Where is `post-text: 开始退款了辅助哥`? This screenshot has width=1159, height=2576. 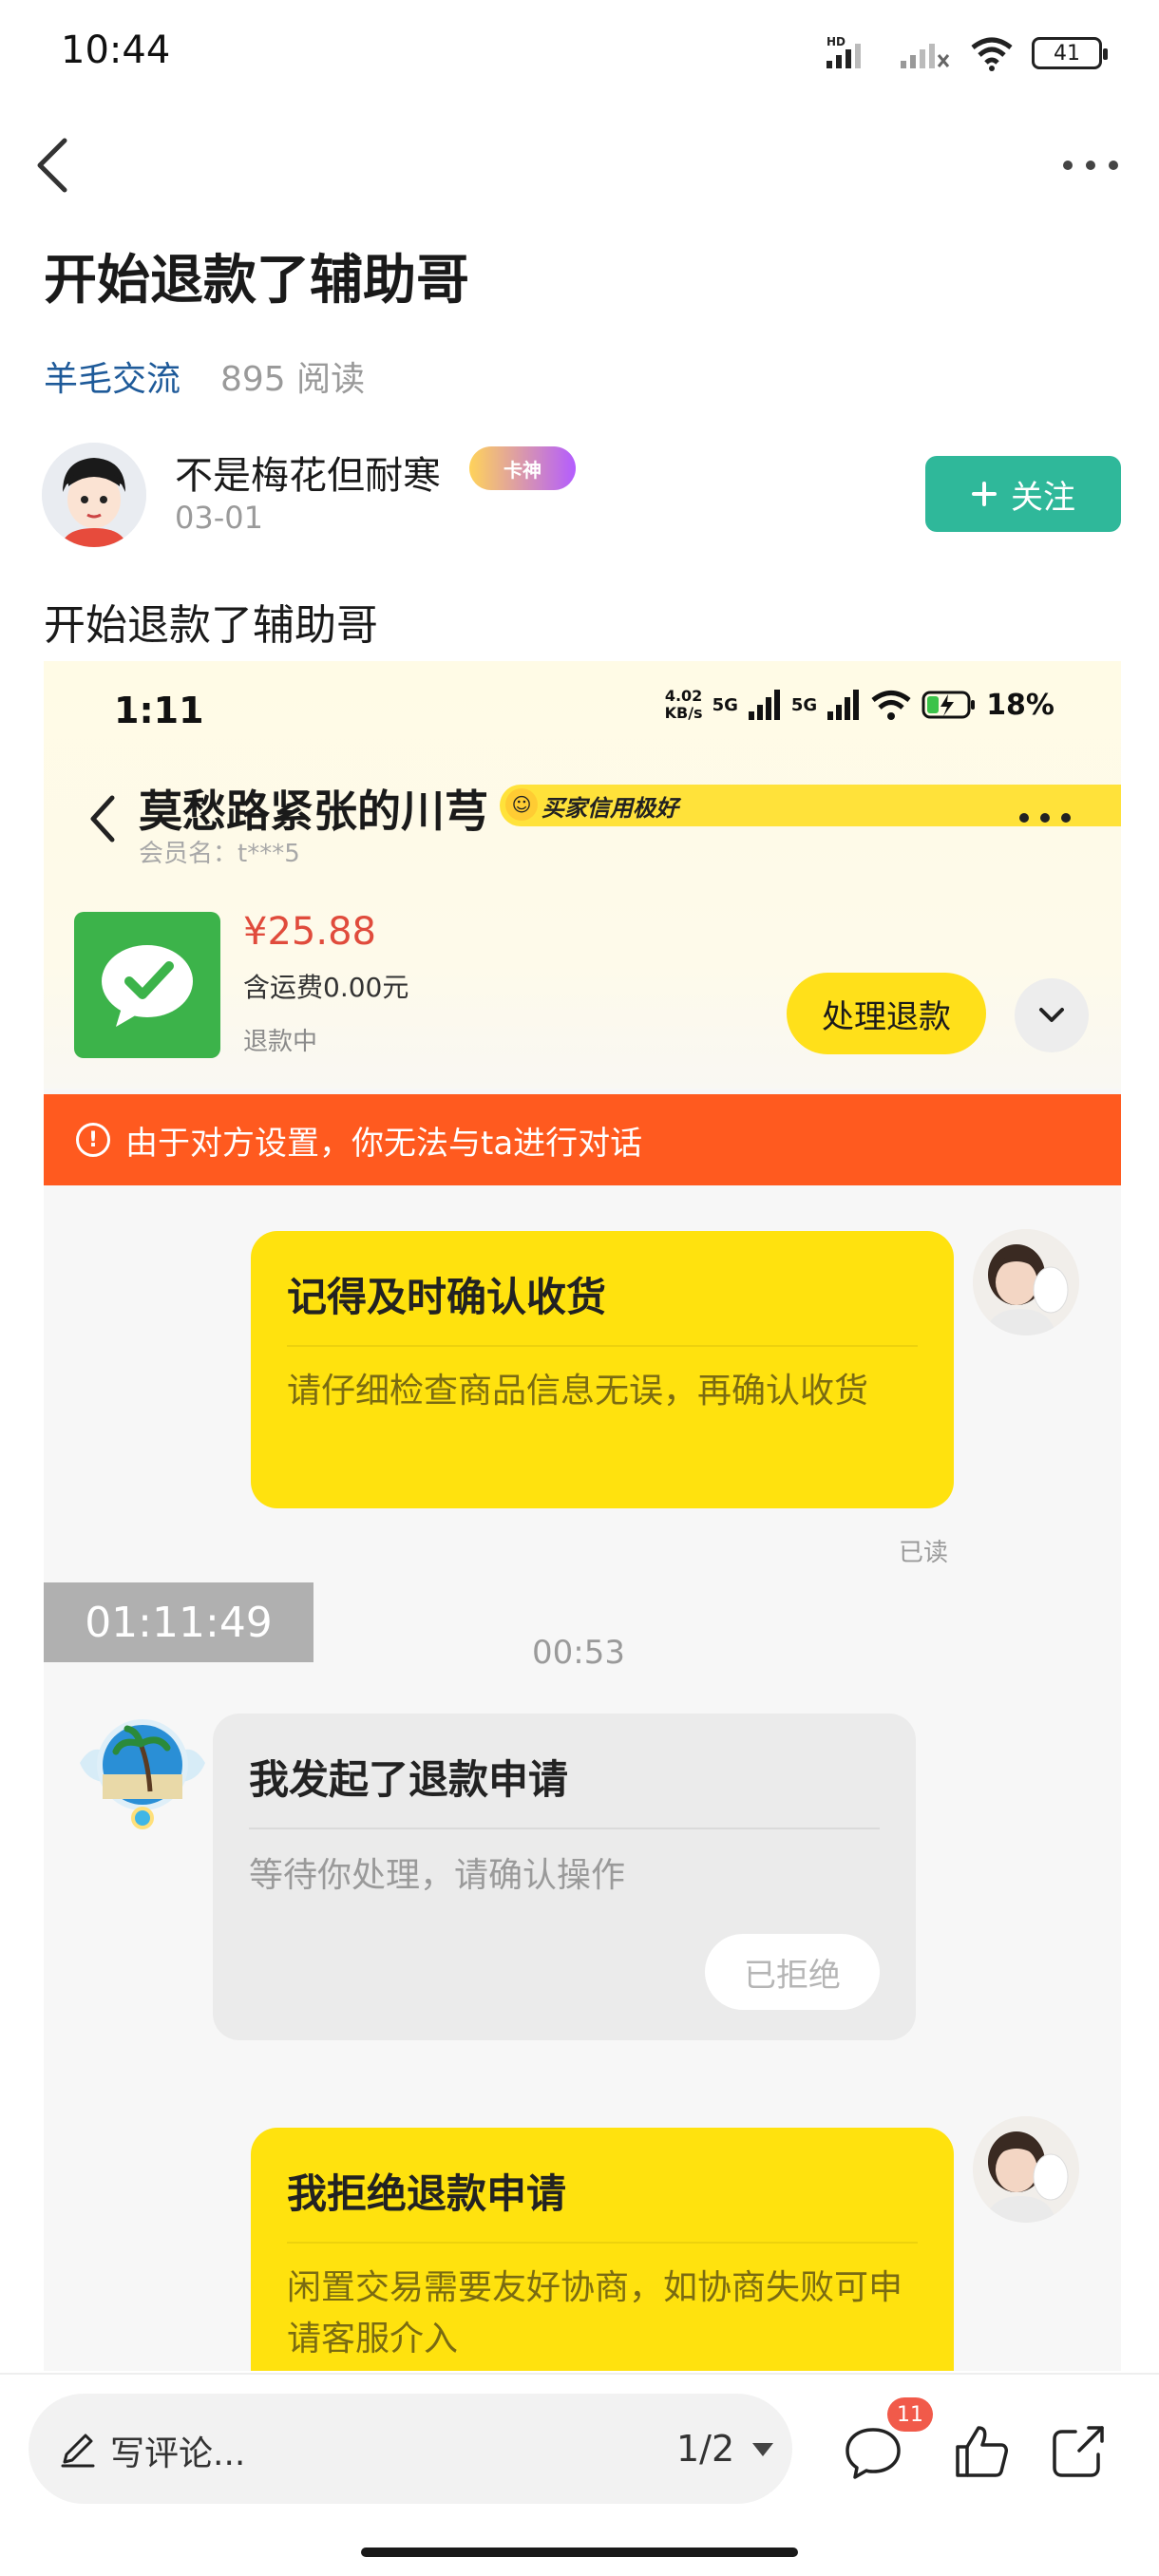
post-text: 开始退款了辅助哥 is located at coordinates (211, 625).